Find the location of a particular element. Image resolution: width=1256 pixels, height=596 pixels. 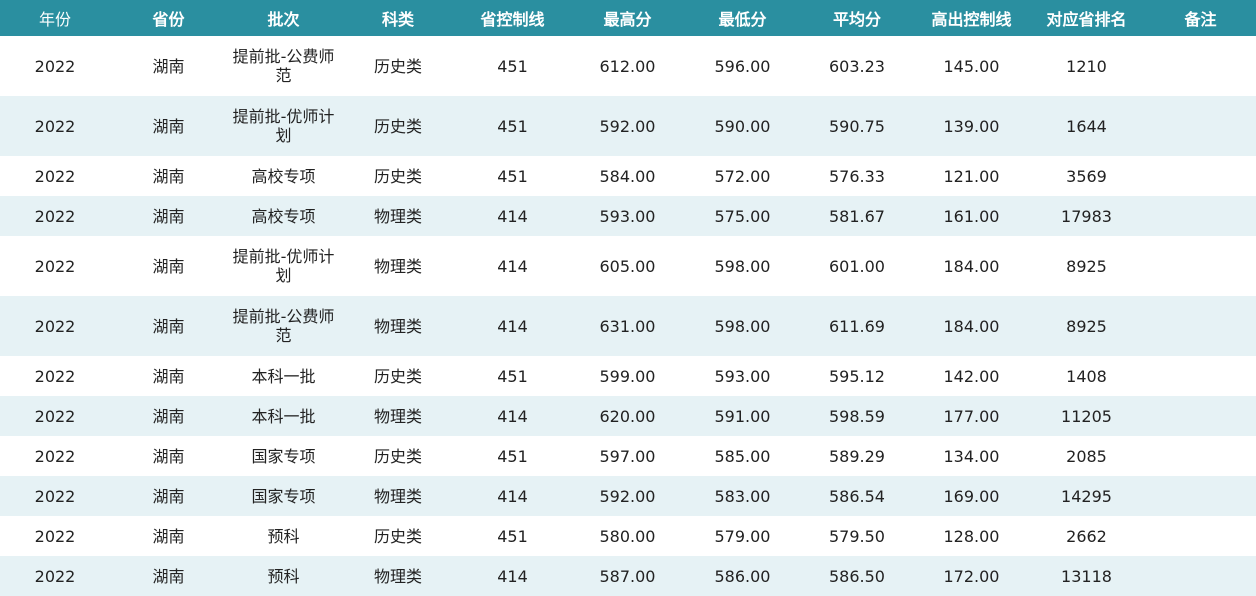

cell-avg-score: 579.50 is located at coordinates (857, 536).